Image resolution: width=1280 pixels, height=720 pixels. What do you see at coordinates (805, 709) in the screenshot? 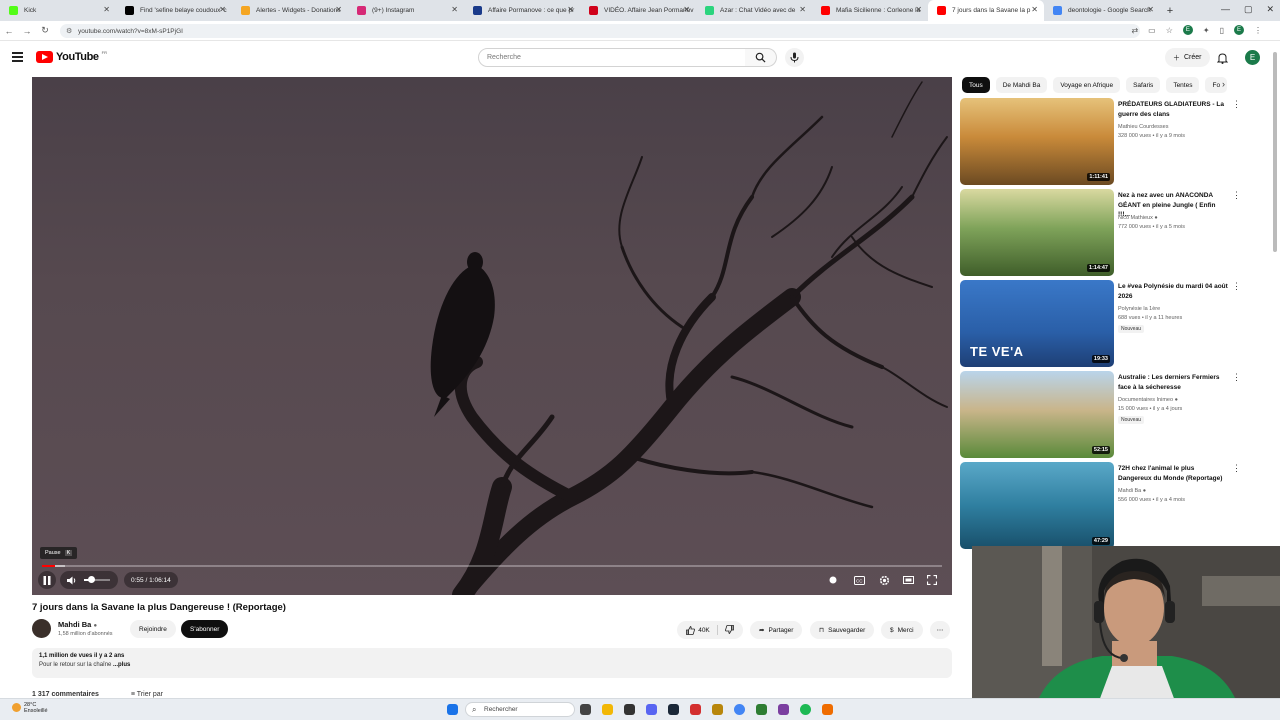
I see `spotify-icon` at bounding box center [805, 709].